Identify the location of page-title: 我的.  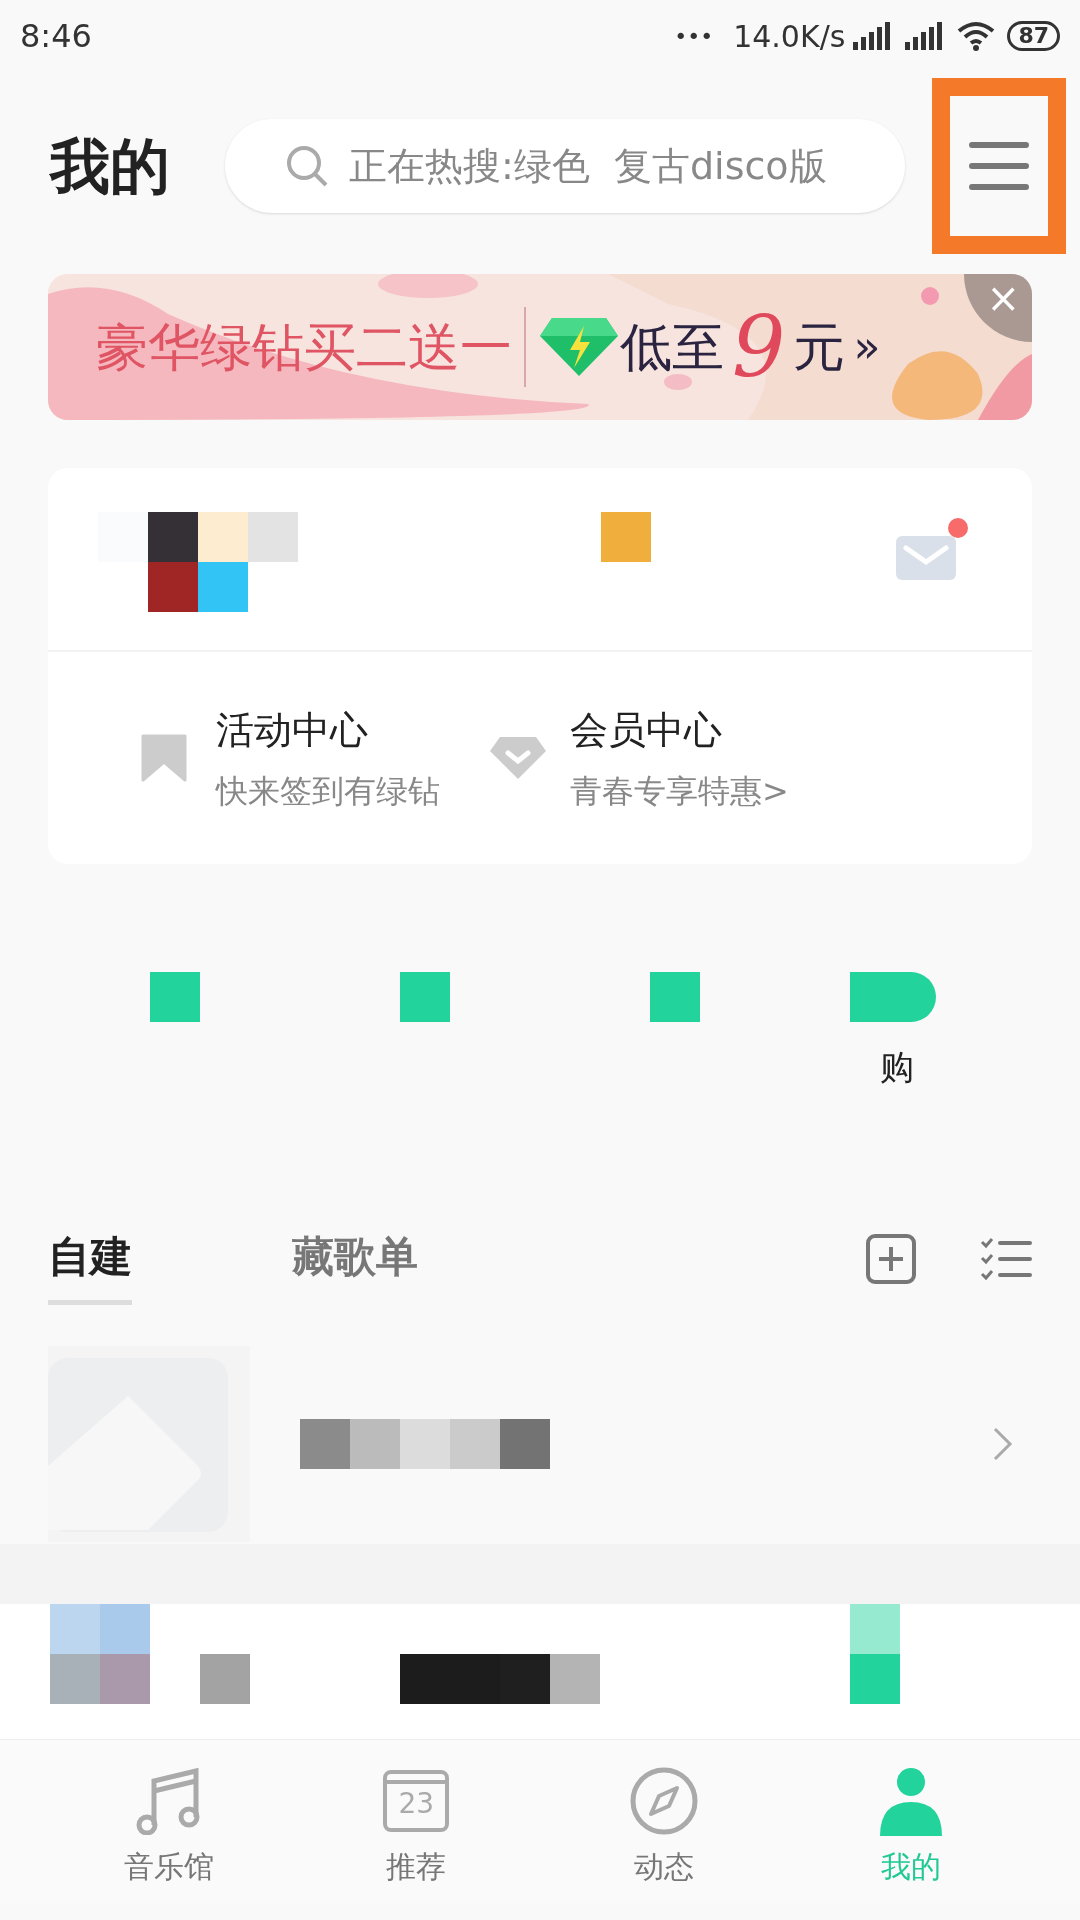
(110, 166).